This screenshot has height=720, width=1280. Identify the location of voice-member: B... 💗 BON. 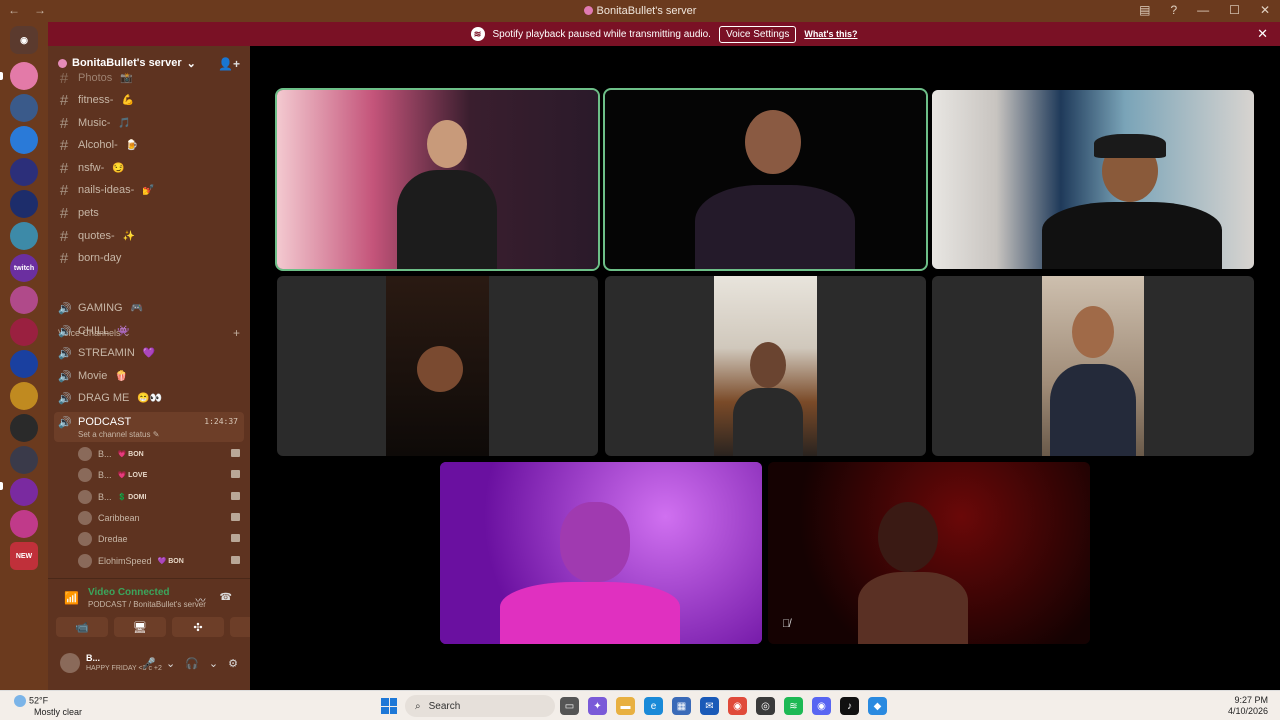
(159, 454).